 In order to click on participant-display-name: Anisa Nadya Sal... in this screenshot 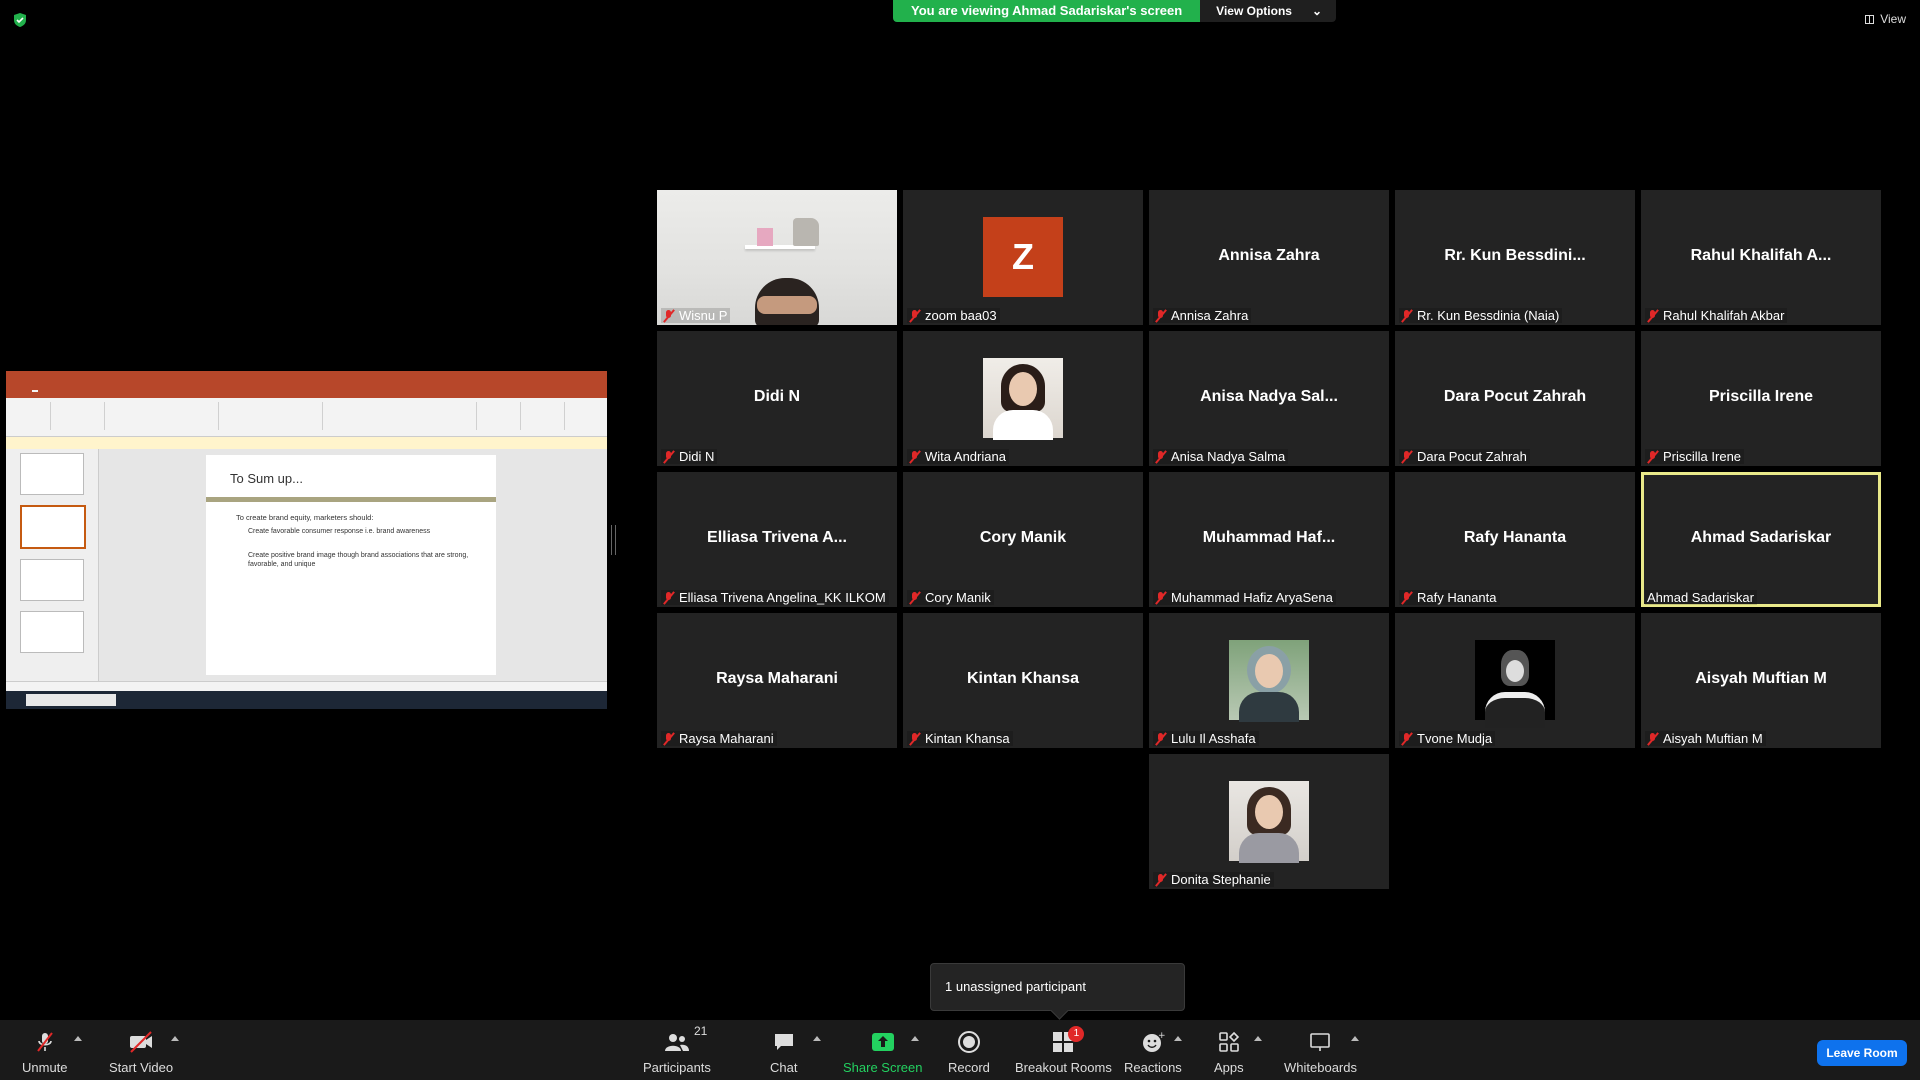, I will do `click(1269, 396)`.